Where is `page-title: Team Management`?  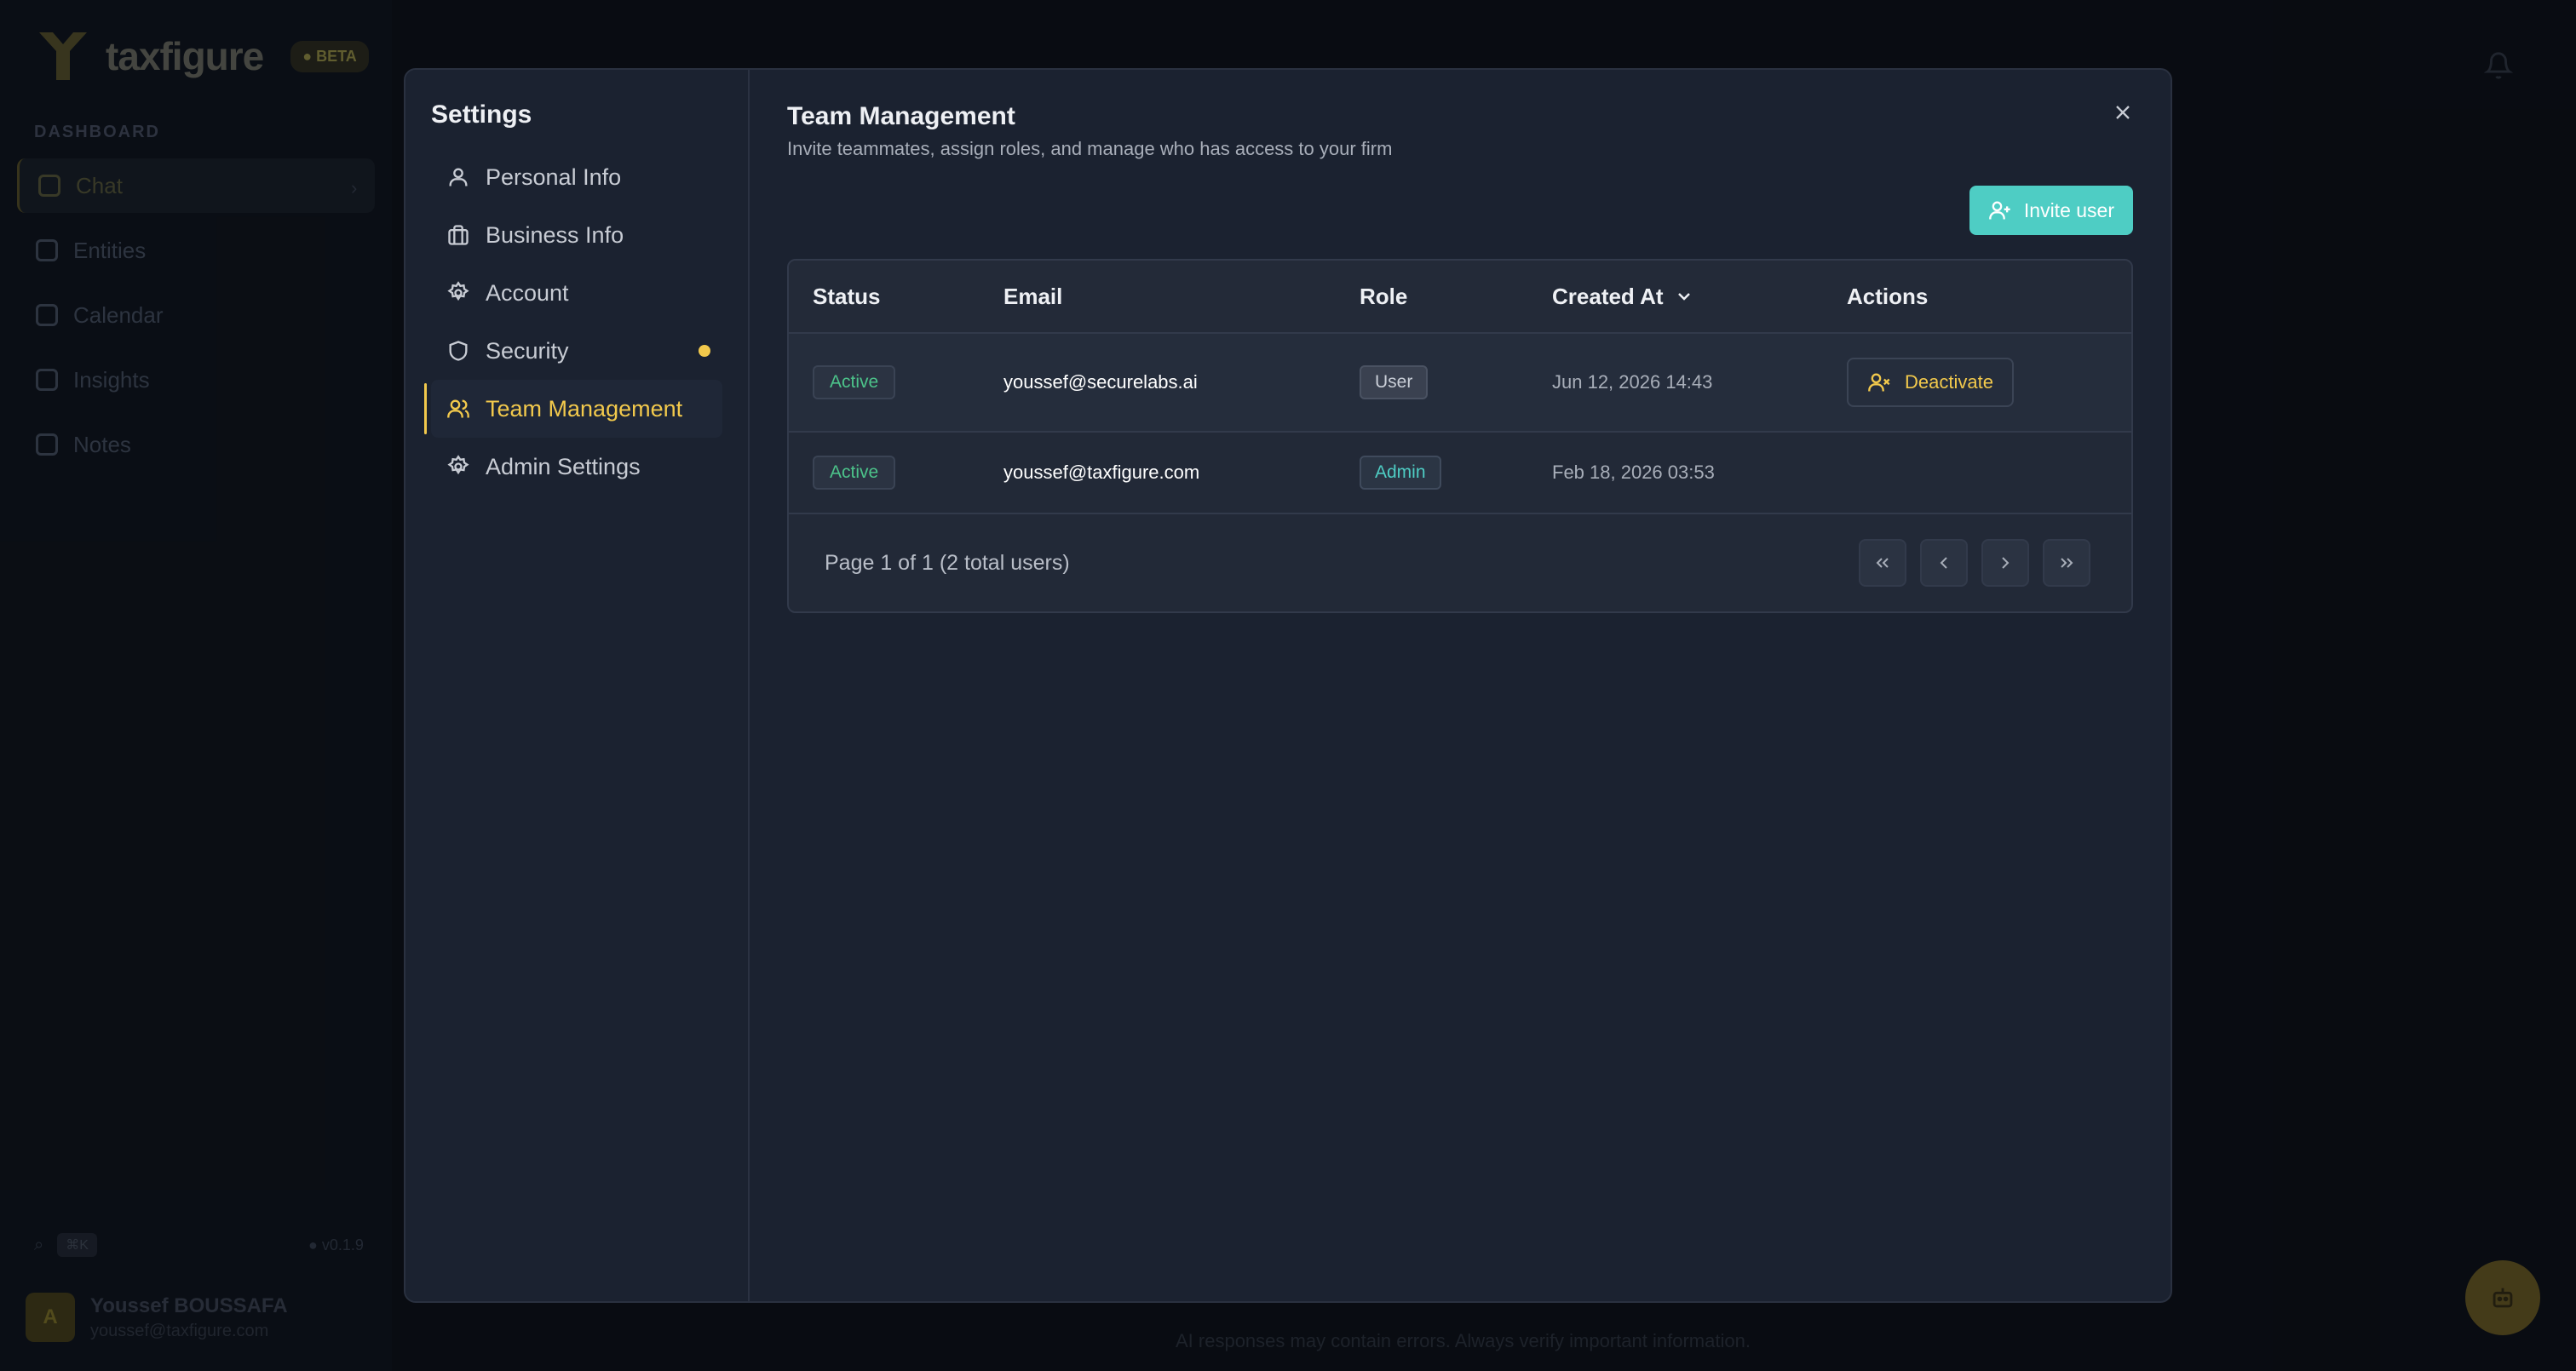 page-title: Team Management is located at coordinates (901, 116).